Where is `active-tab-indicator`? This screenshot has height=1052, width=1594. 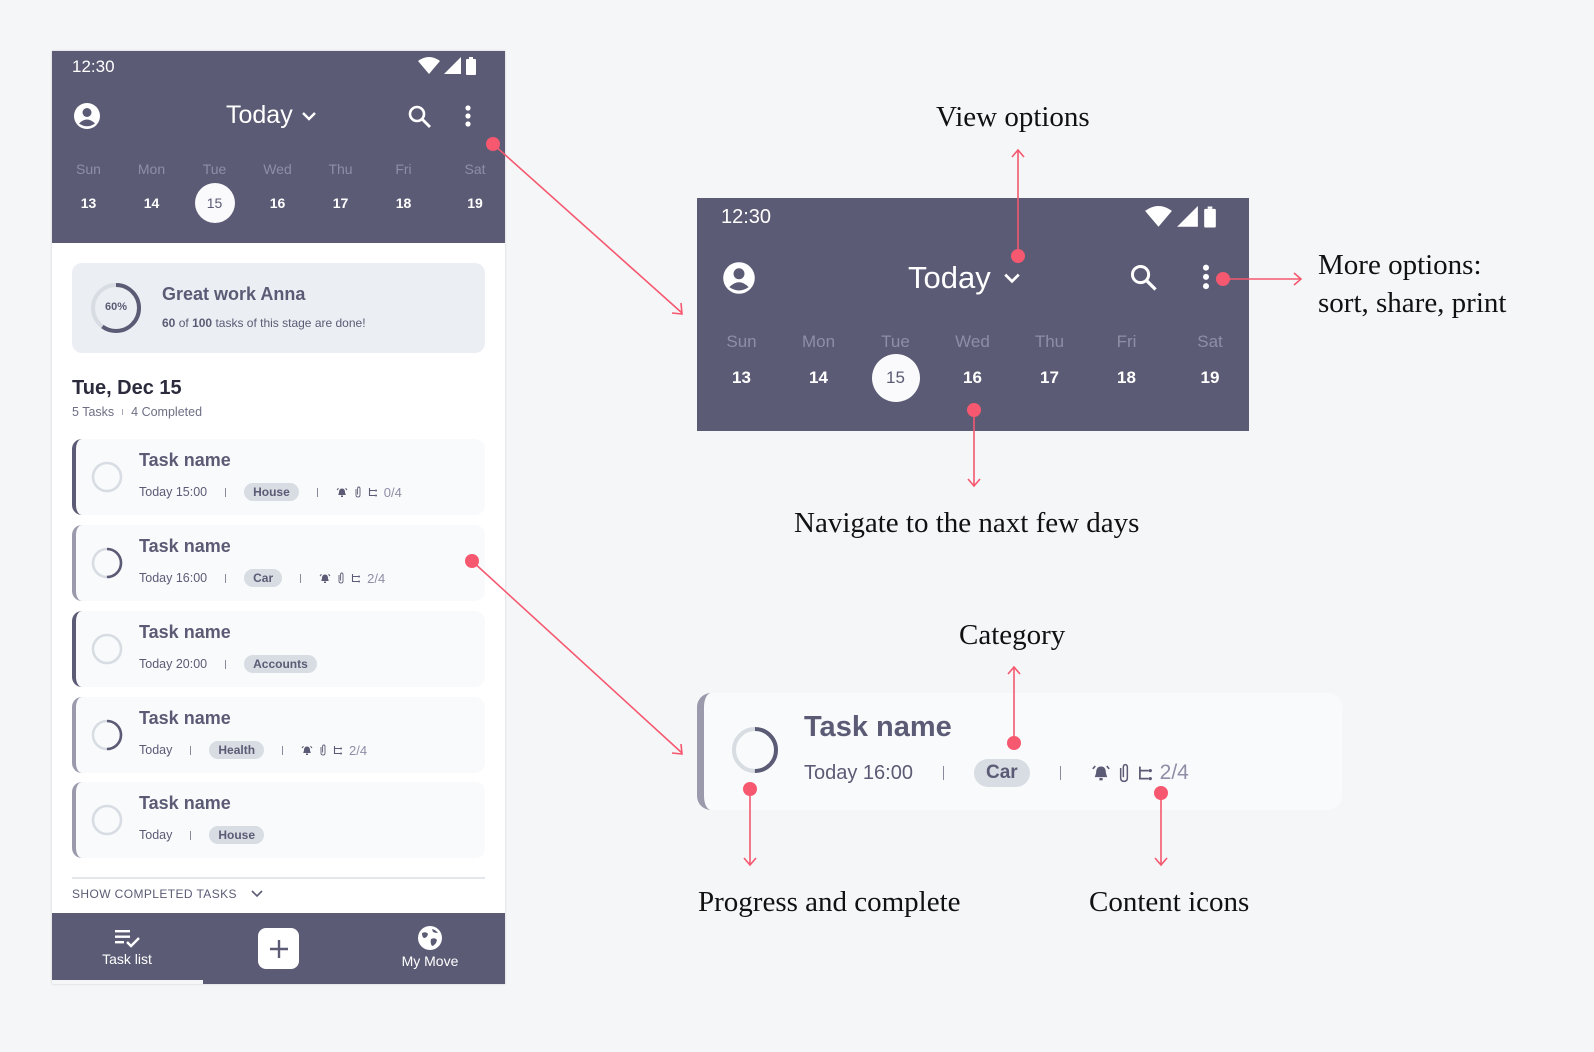 active-tab-indicator is located at coordinates (127, 982).